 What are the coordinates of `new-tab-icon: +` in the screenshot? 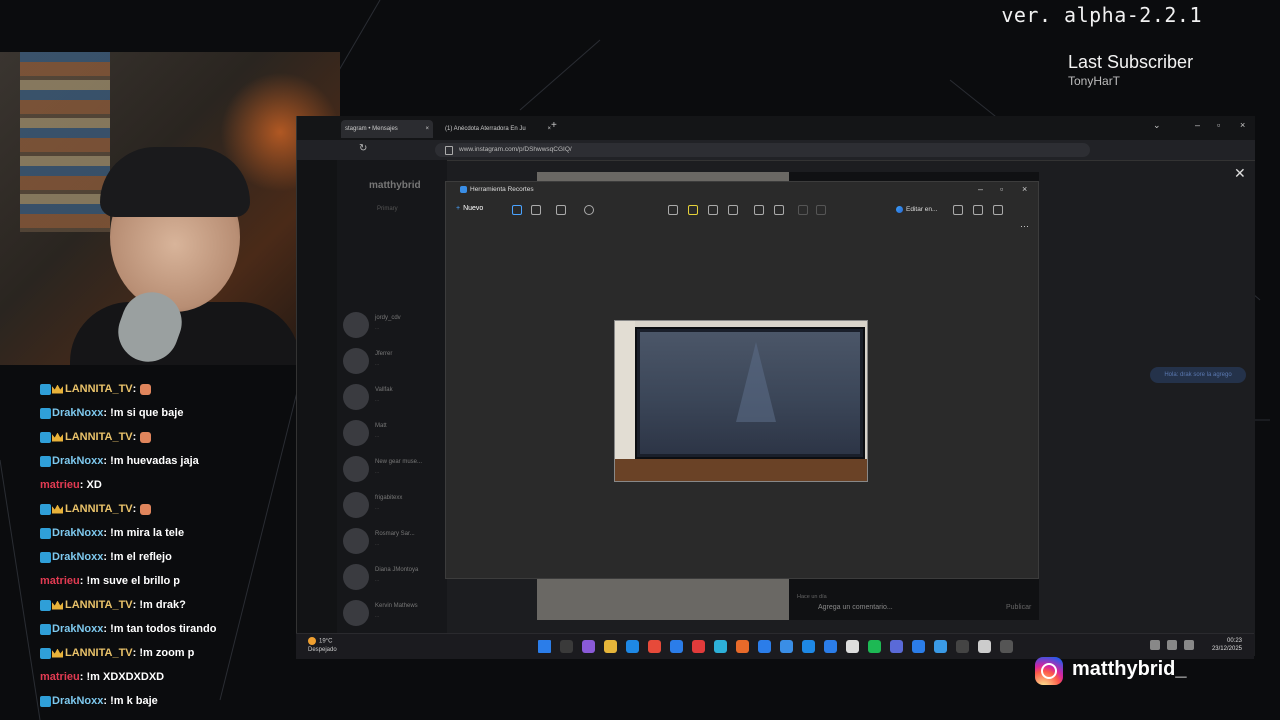 It's located at (554, 125).